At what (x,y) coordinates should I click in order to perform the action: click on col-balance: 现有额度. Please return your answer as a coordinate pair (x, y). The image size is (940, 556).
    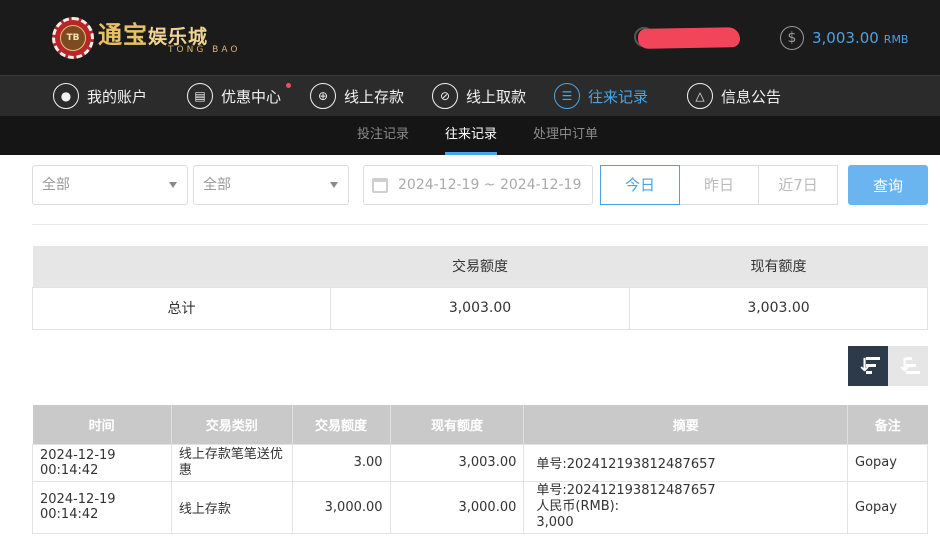
    Looking at the image, I should click on (457, 424).